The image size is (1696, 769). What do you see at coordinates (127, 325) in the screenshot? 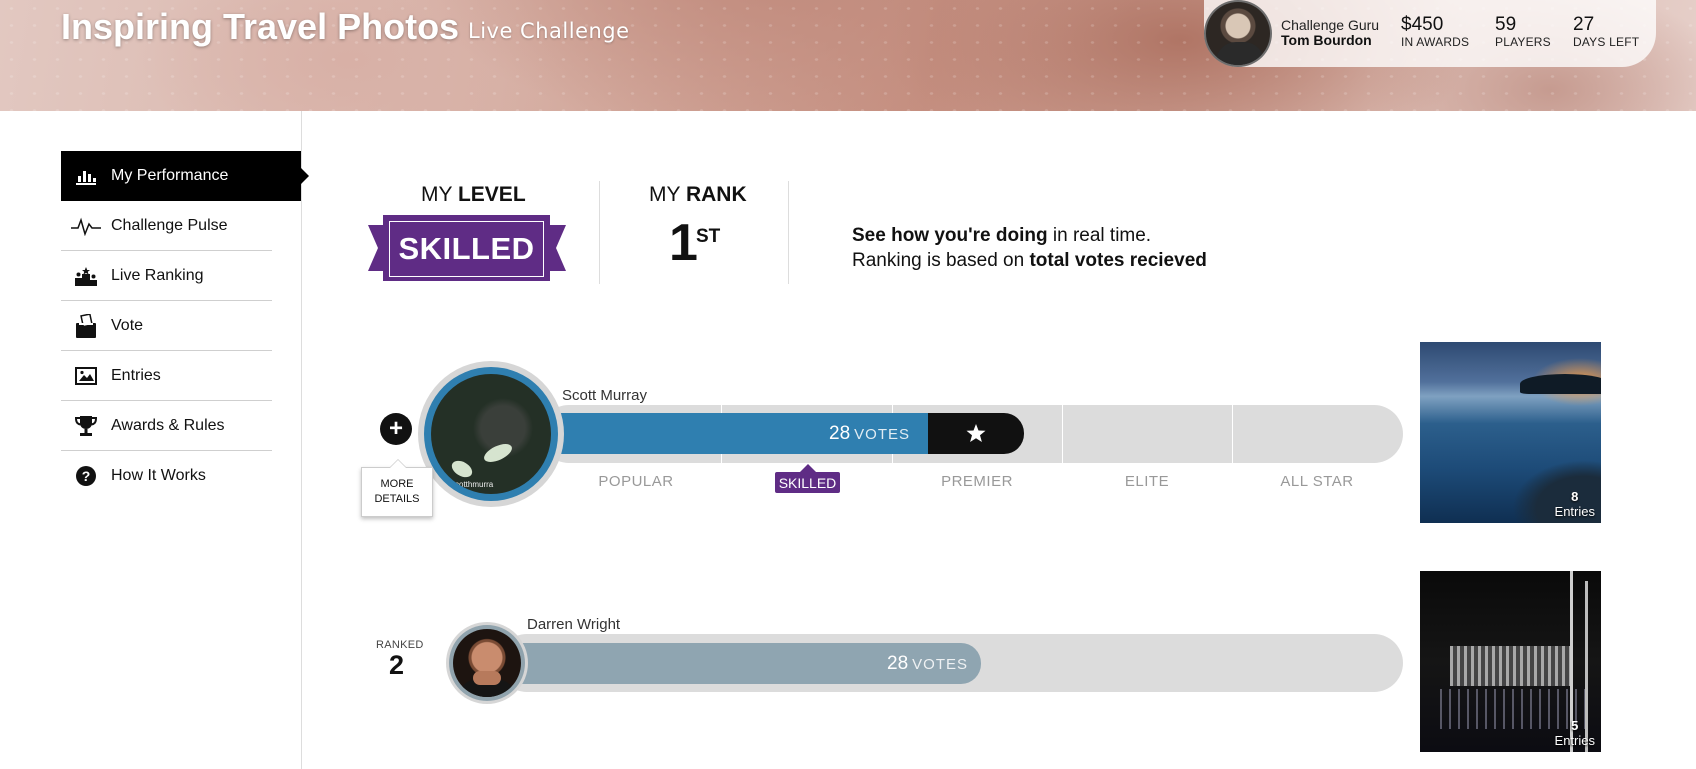
I see `sidebar-item-label: Vote` at bounding box center [127, 325].